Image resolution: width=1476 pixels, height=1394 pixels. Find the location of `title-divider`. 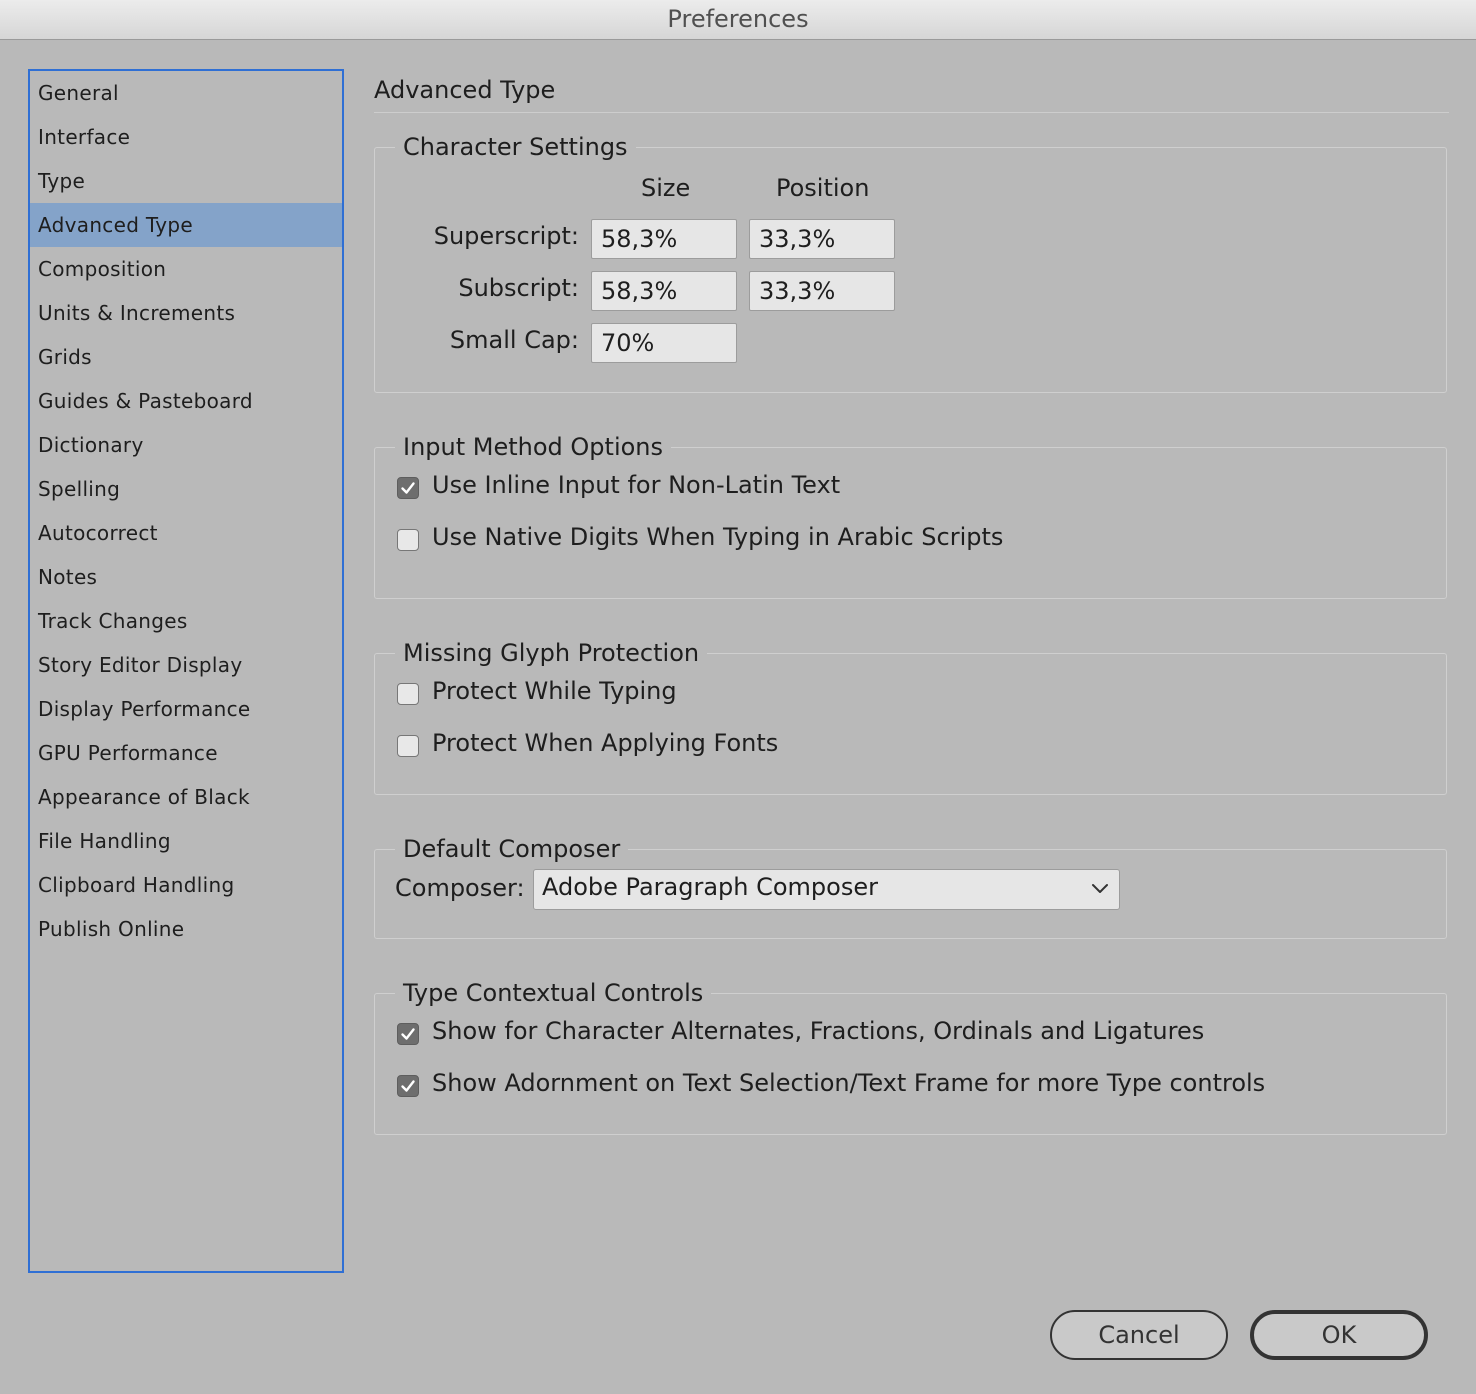

title-divider is located at coordinates (911, 112).